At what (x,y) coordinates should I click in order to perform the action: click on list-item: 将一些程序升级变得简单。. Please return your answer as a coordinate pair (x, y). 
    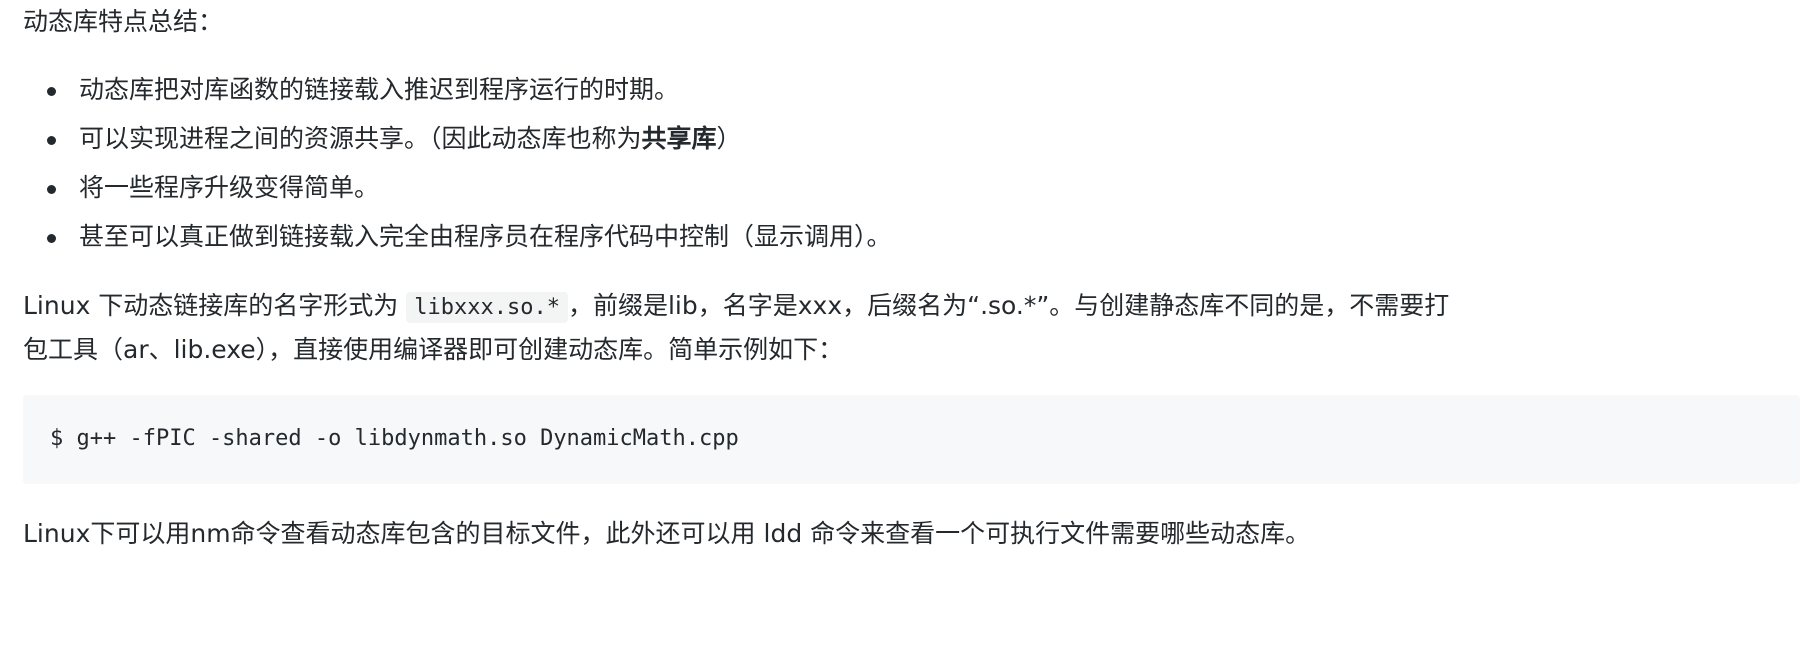
    Looking at the image, I should click on (446, 190).